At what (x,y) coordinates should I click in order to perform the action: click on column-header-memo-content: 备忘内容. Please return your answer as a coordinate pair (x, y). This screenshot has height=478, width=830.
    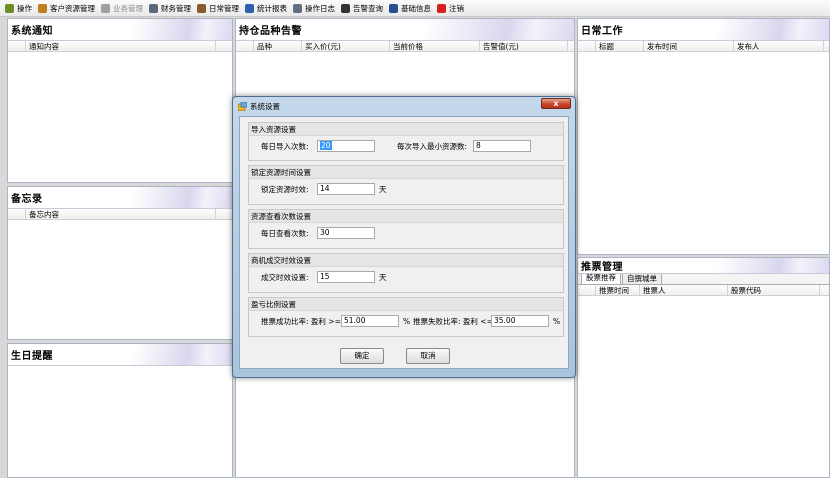
    Looking at the image, I should click on (121, 214).